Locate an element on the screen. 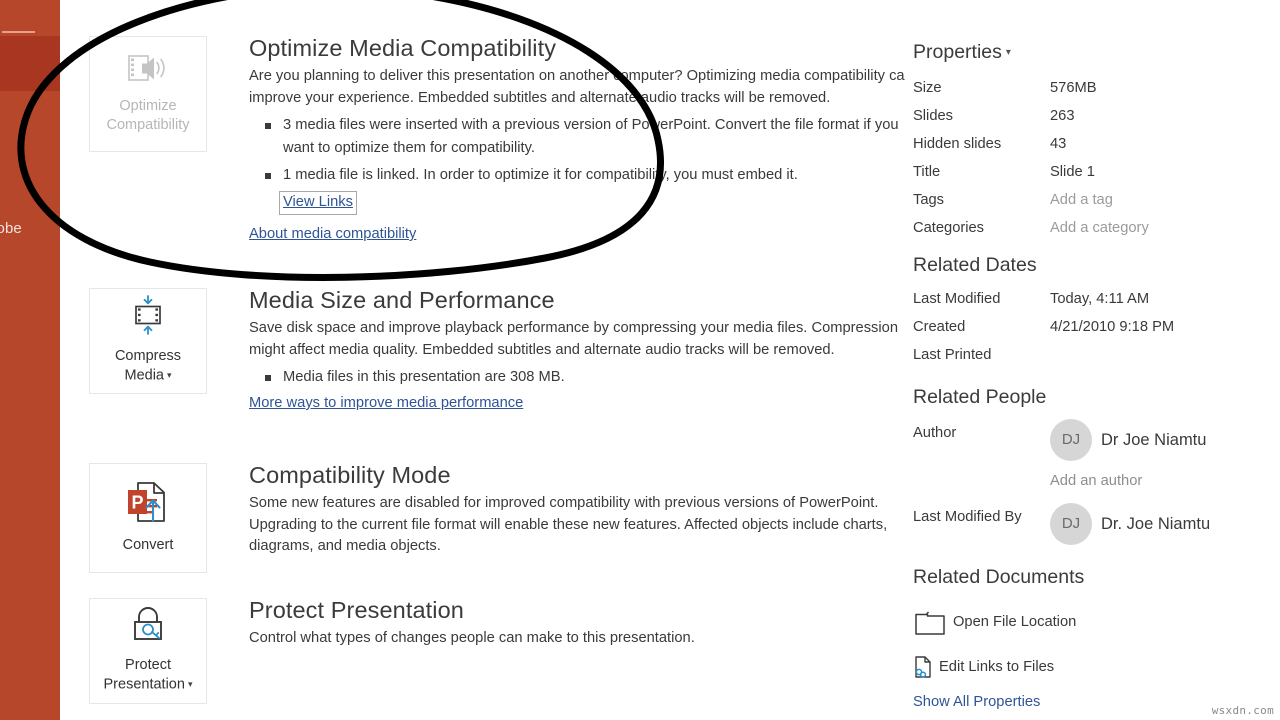 This screenshot has width=1280, height=720. date-key: Last Modified is located at coordinates (957, 299).